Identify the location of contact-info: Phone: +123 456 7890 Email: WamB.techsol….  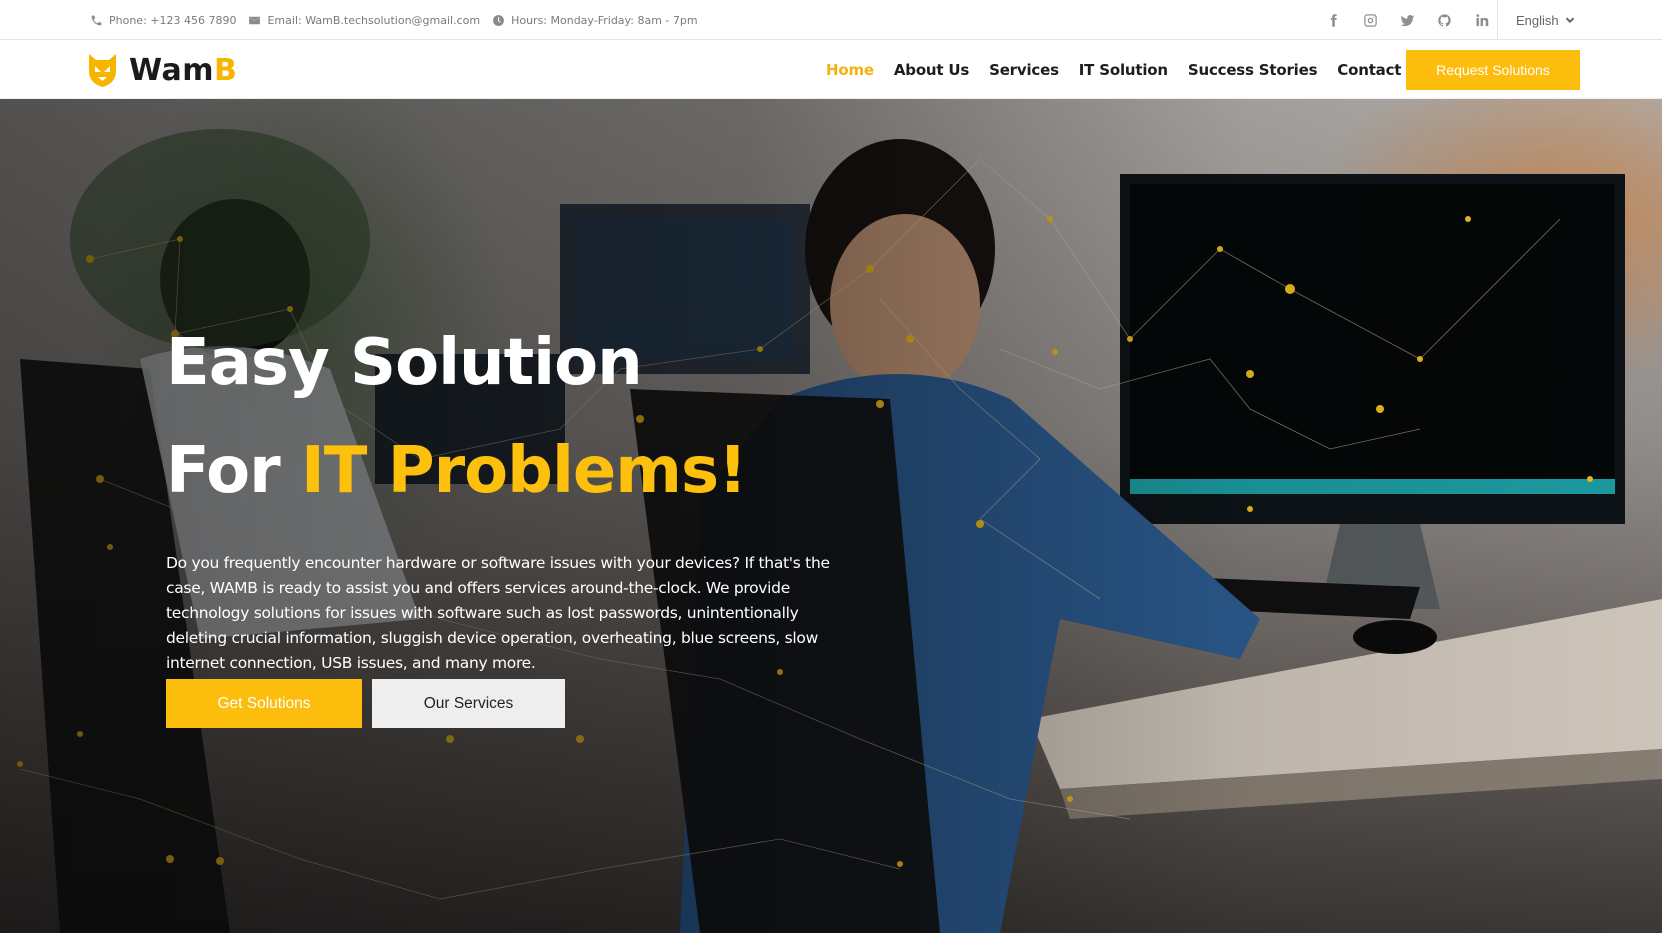
(394, 20).